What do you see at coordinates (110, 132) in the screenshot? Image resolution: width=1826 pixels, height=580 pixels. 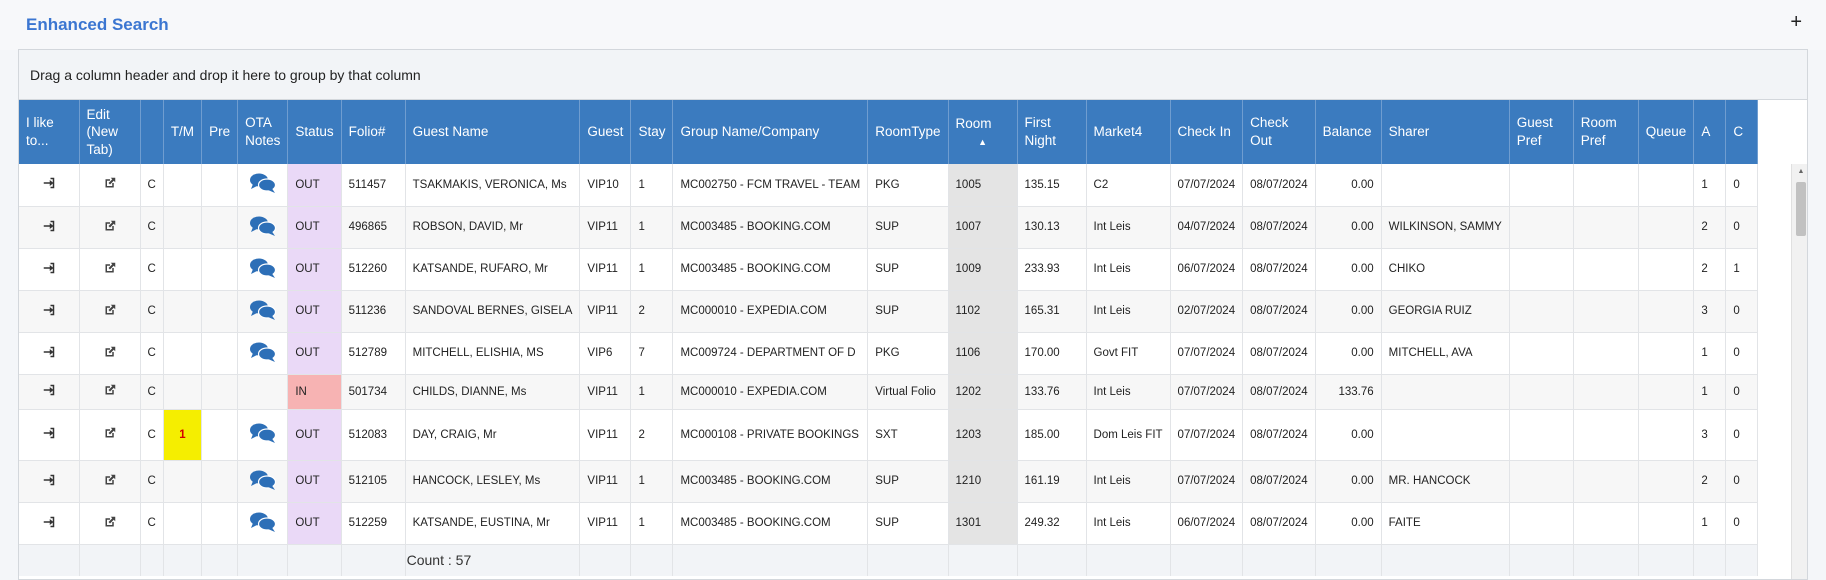 I see `col-header-edit: Edit (New Tab)` at bounding box center [110, 132].